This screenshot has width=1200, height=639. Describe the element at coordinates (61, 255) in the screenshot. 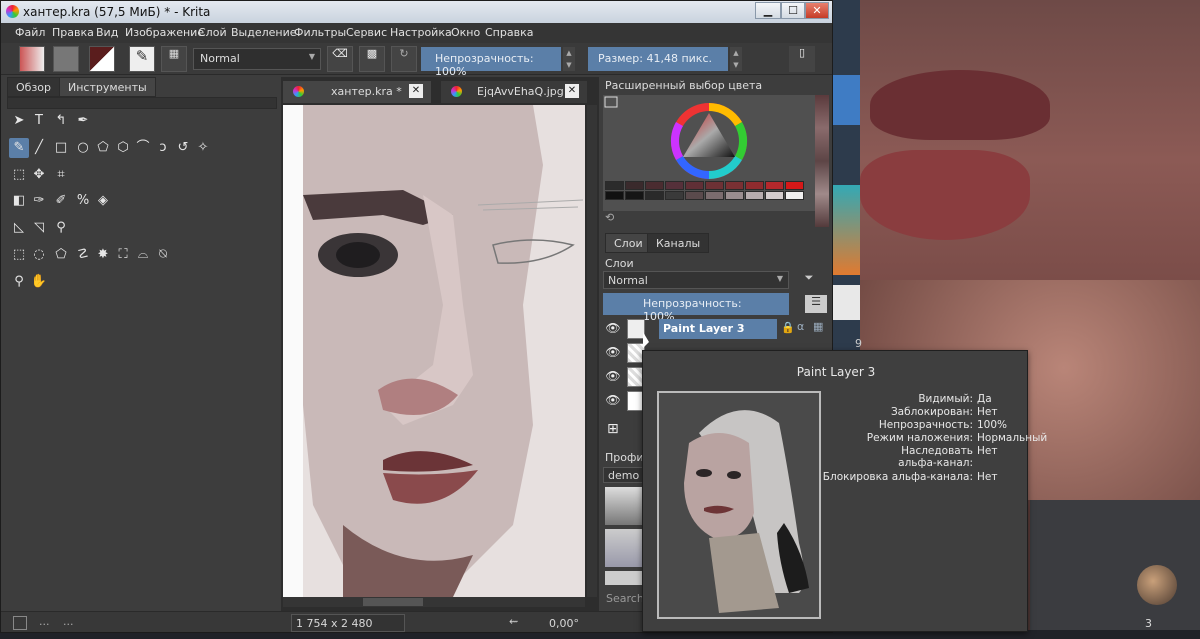

I see `polygon-select-icon: ⬠` at that location.